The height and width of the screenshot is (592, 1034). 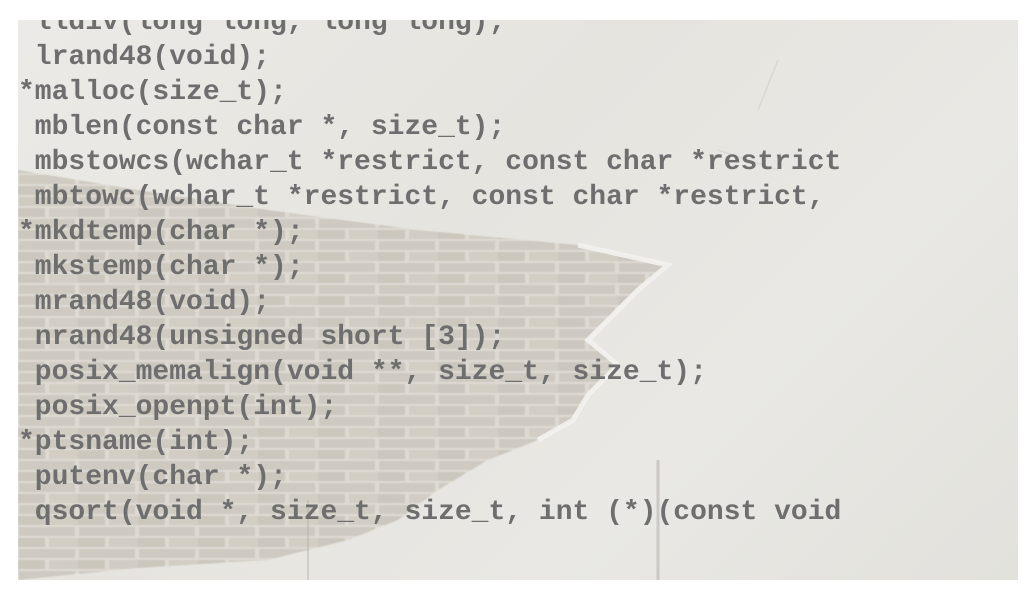 I want to click on code-line-putenv: putenv(char *);, so click(x=152, y=477).